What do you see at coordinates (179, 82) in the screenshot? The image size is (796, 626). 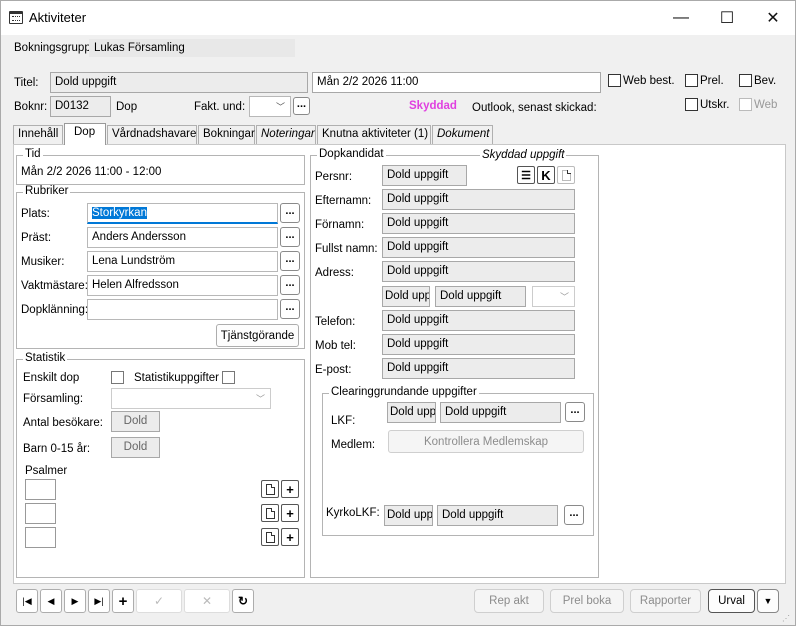 I see `titel-field: Dold uppgift` at bounding box center [179, 82].